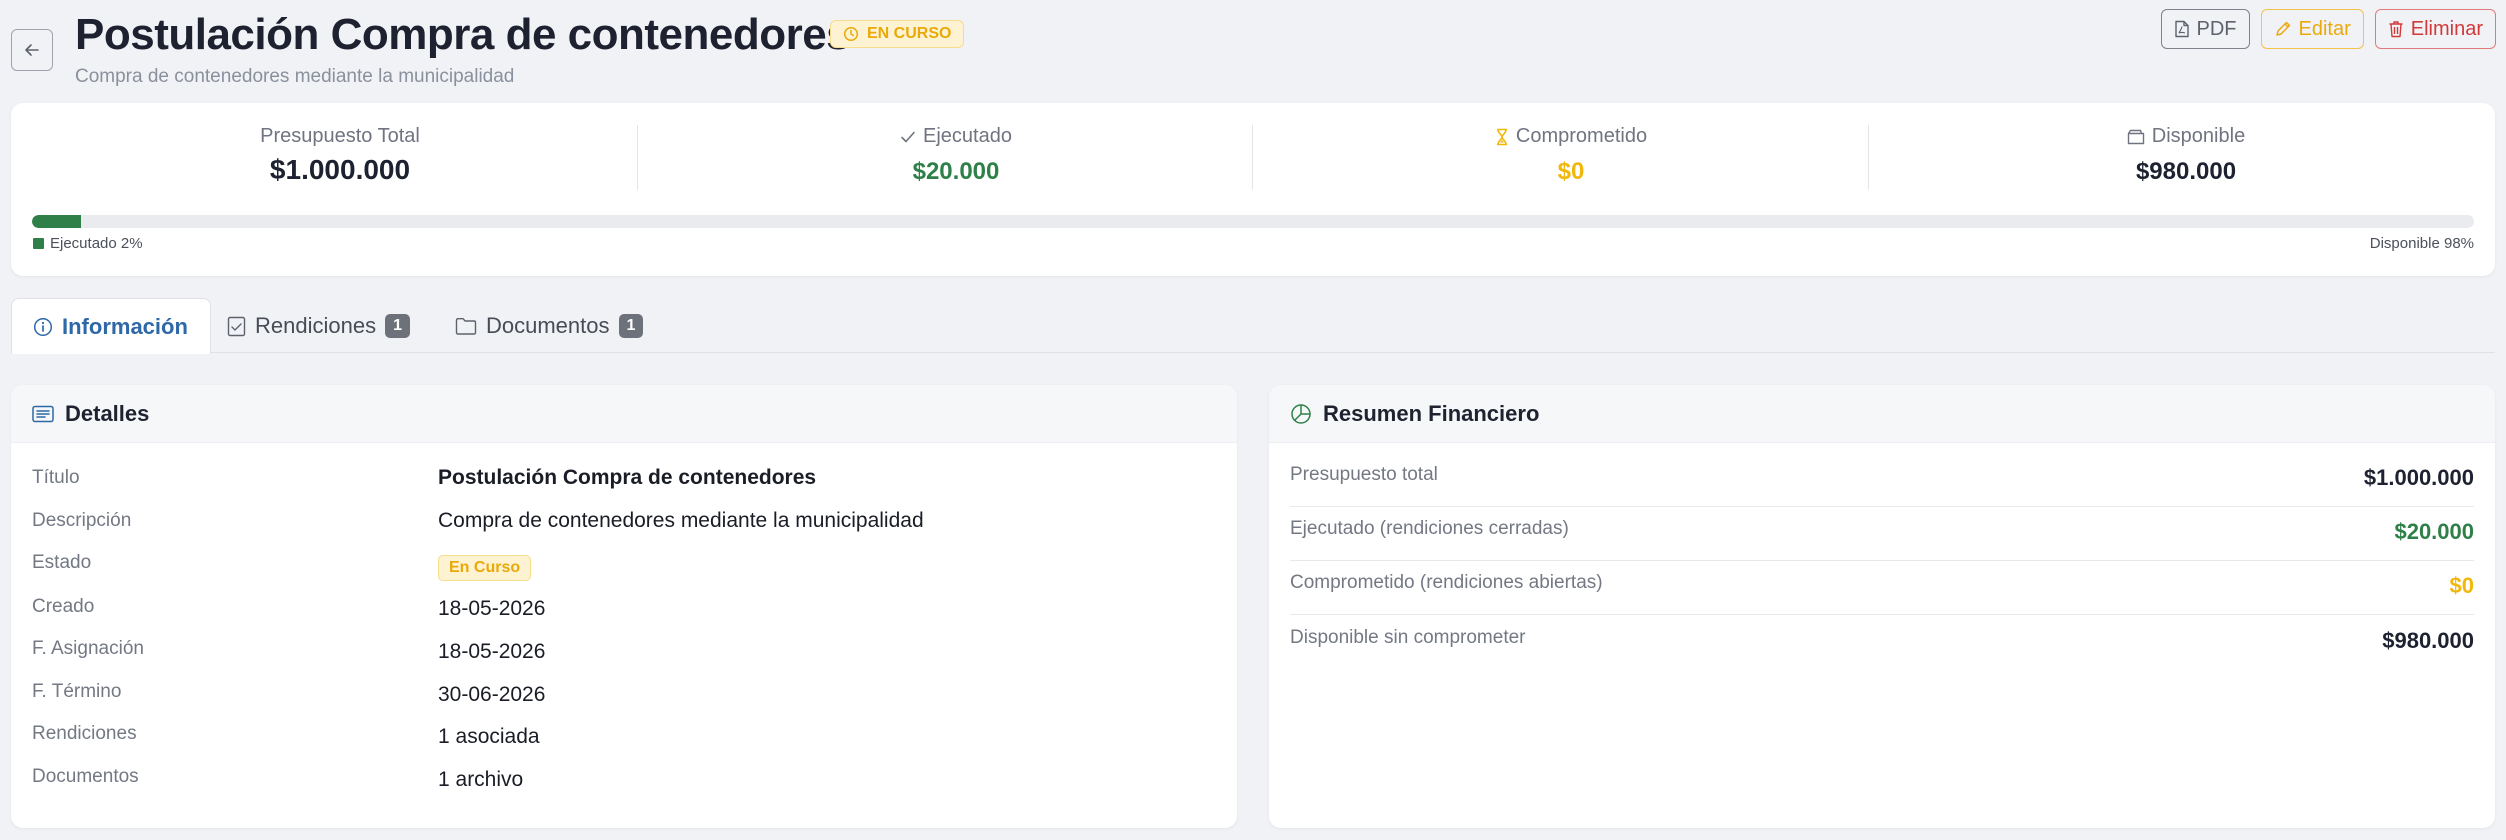  I want to click on detail-row-estado: Estado En Curso, so click(624, 572).